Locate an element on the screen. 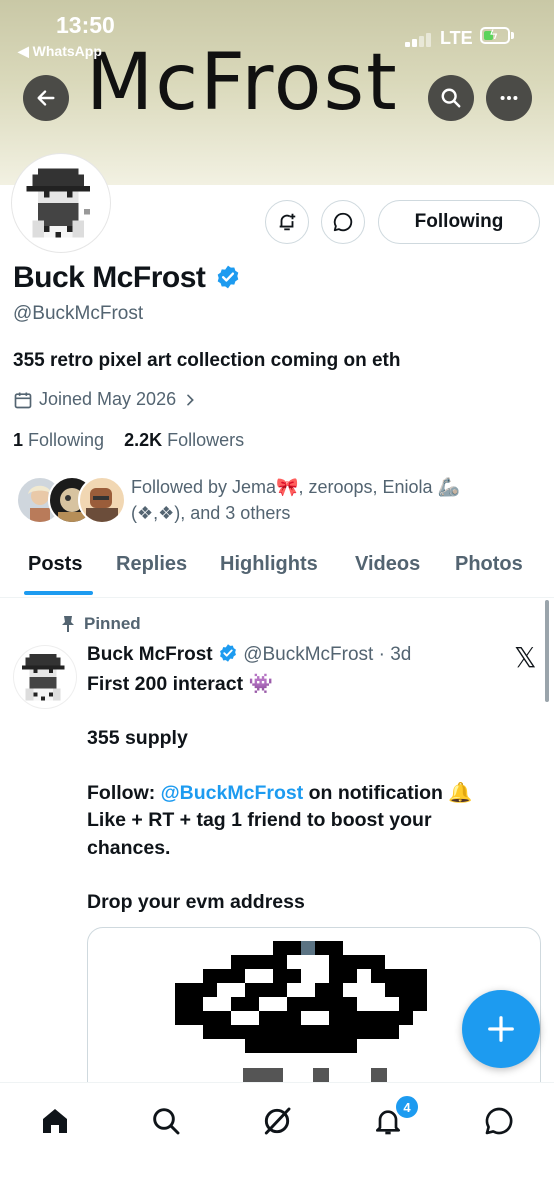 Image resolution: width=554 pixels, height=1201 pixels. grok-icon is located at coordinates (277, 1121).